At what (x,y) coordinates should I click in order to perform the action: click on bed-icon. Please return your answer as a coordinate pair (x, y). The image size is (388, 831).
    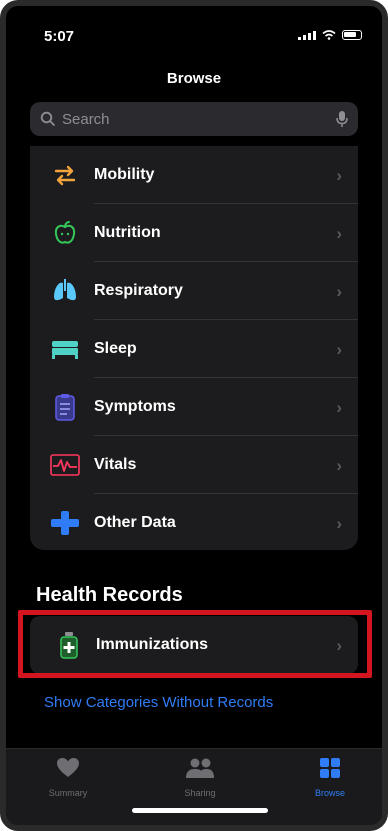
    Looking at the image, I should click on (65, 349).